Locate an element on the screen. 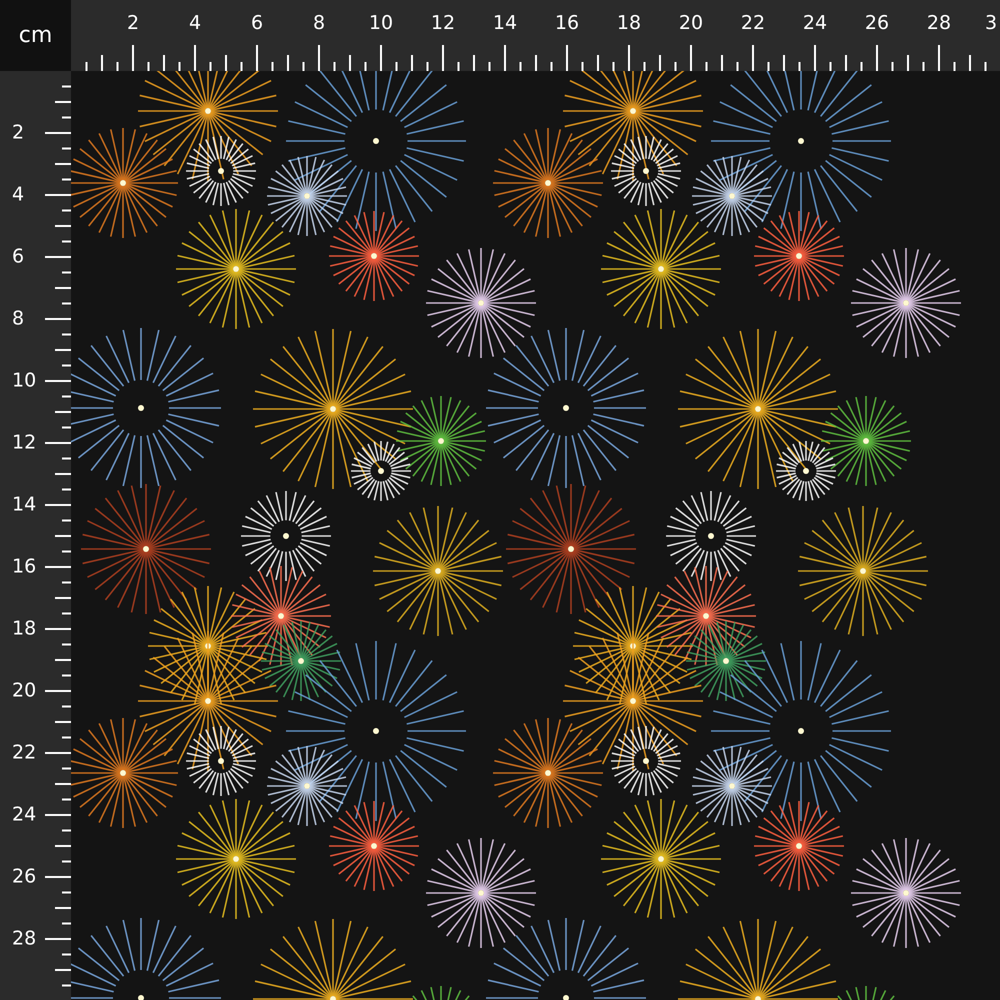 The image size is (1000, 1000). unit-label: cm is located at coordinates (35, 35).